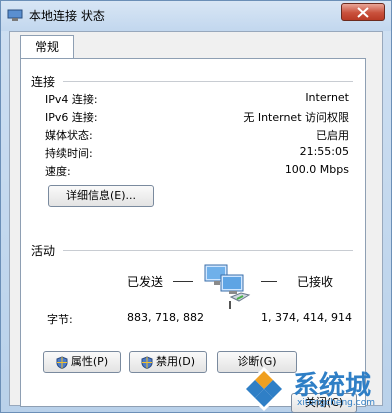 This screenshot has width=392, height=414. What do you see at coordinates (316, 169) in the screenshot?
I see `speed-value: 100.0 Mbps` at bounding box center [316, 169].